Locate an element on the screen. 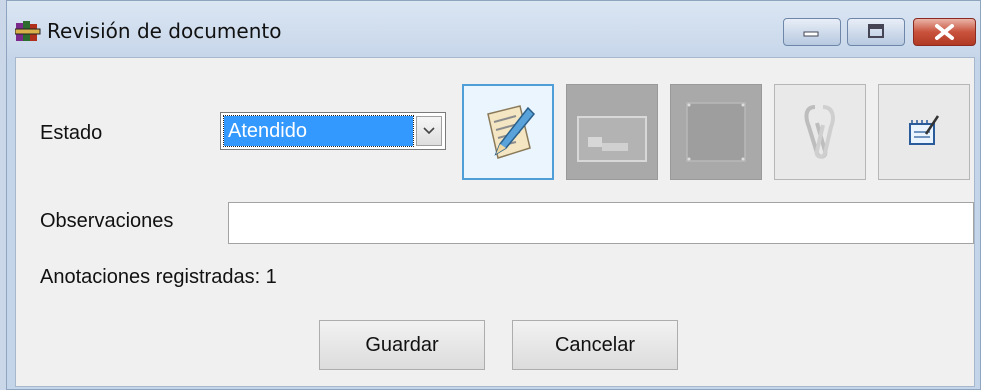 This screenshot has width=981, height=390. estado-select: Atendido is located at coordinates (333, 131).